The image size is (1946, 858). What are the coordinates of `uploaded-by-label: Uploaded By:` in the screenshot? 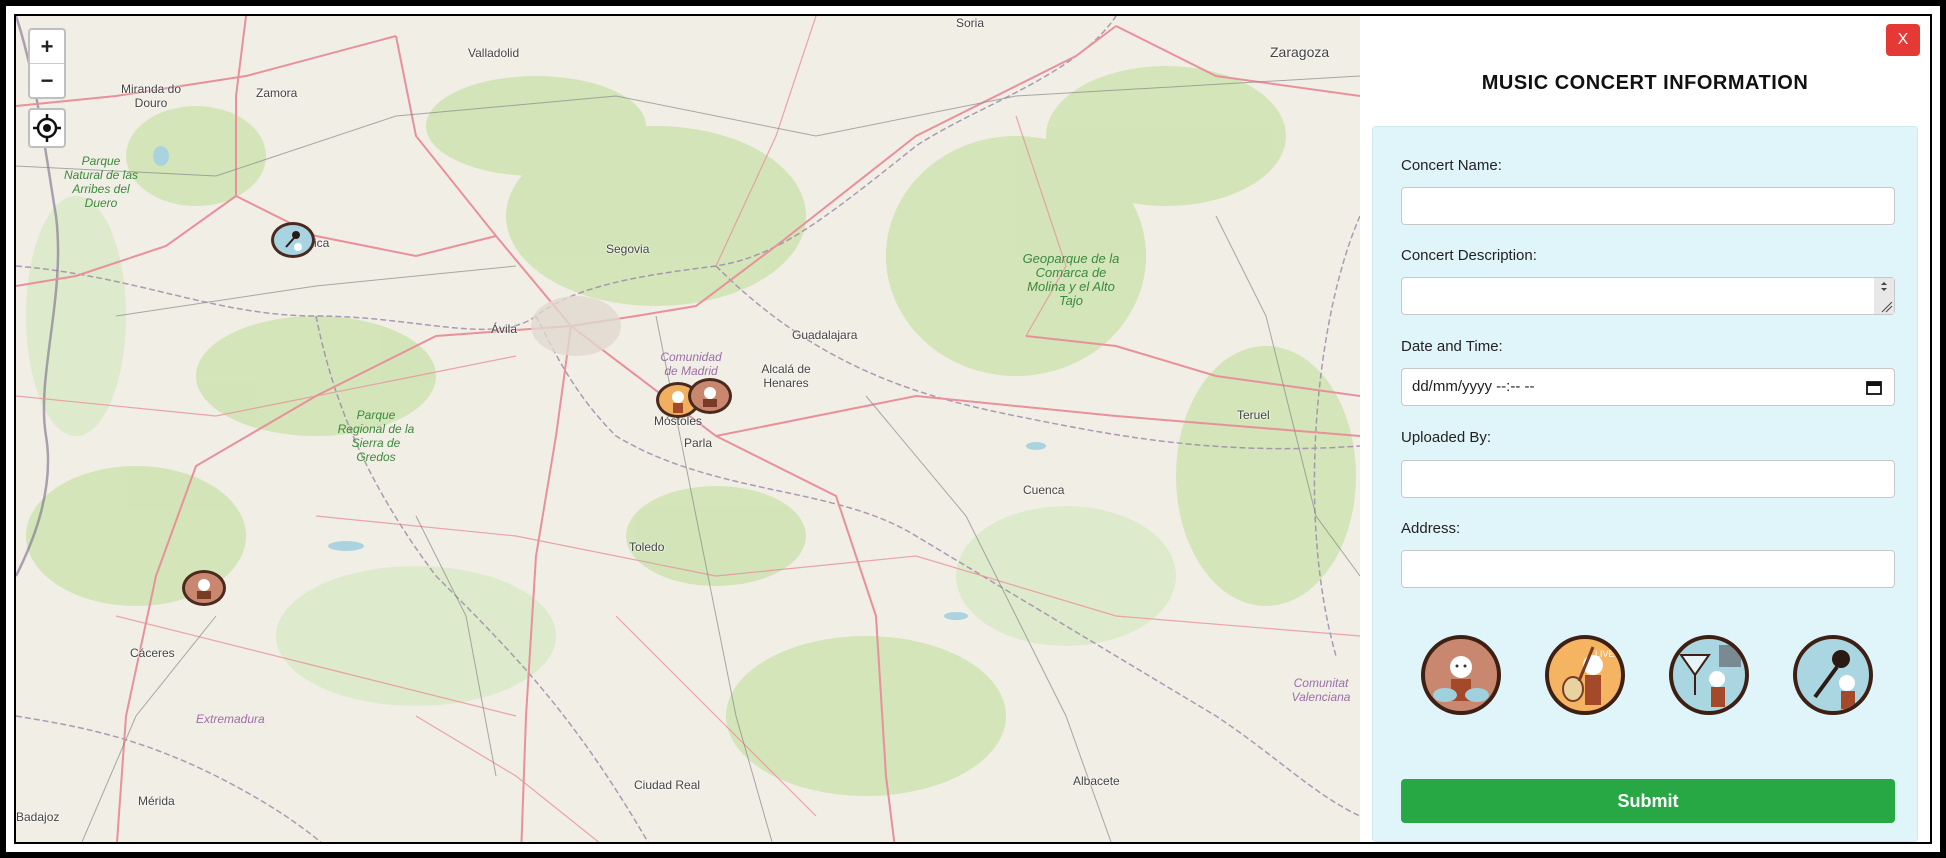 It's located at (1446, 437).